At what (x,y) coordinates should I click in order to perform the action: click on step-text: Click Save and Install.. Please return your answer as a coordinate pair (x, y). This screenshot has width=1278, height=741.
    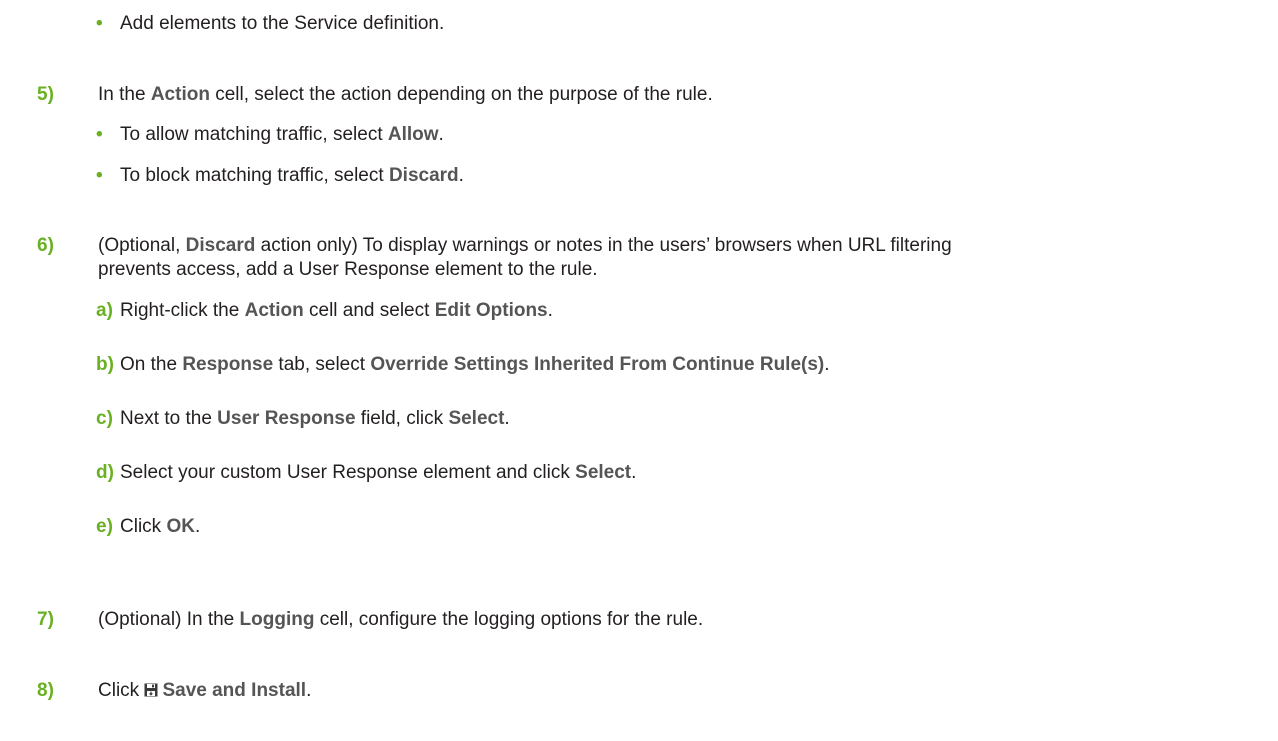
    Looking at the image, I should click on (205, 690).